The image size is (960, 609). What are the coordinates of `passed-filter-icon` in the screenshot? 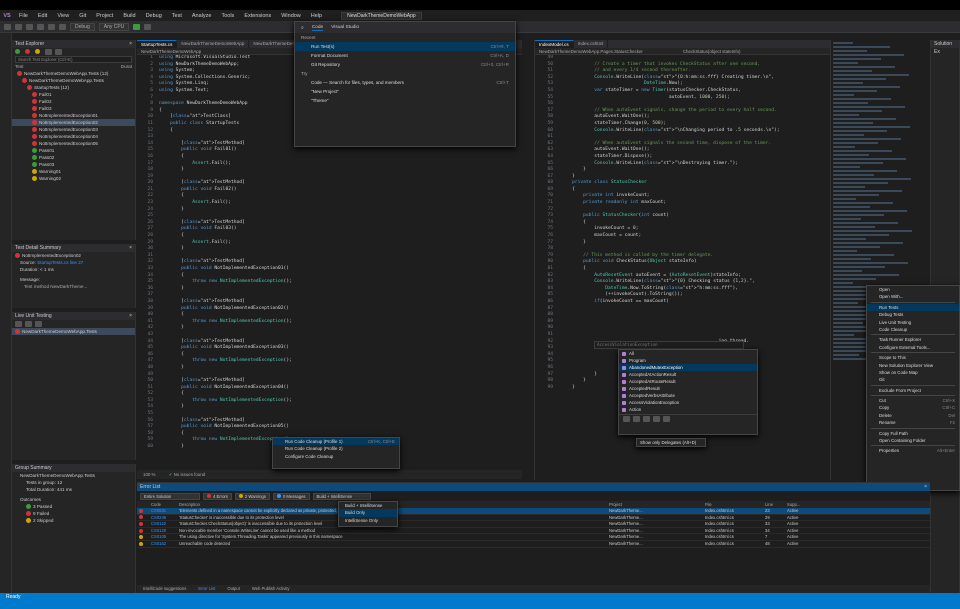 It's located at (17, 51).